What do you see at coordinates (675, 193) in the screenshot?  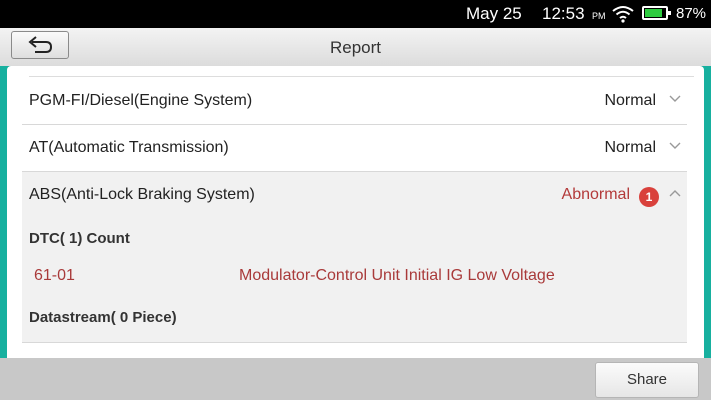 I see `chevron-up-icon` at bounding box center [675, 193].